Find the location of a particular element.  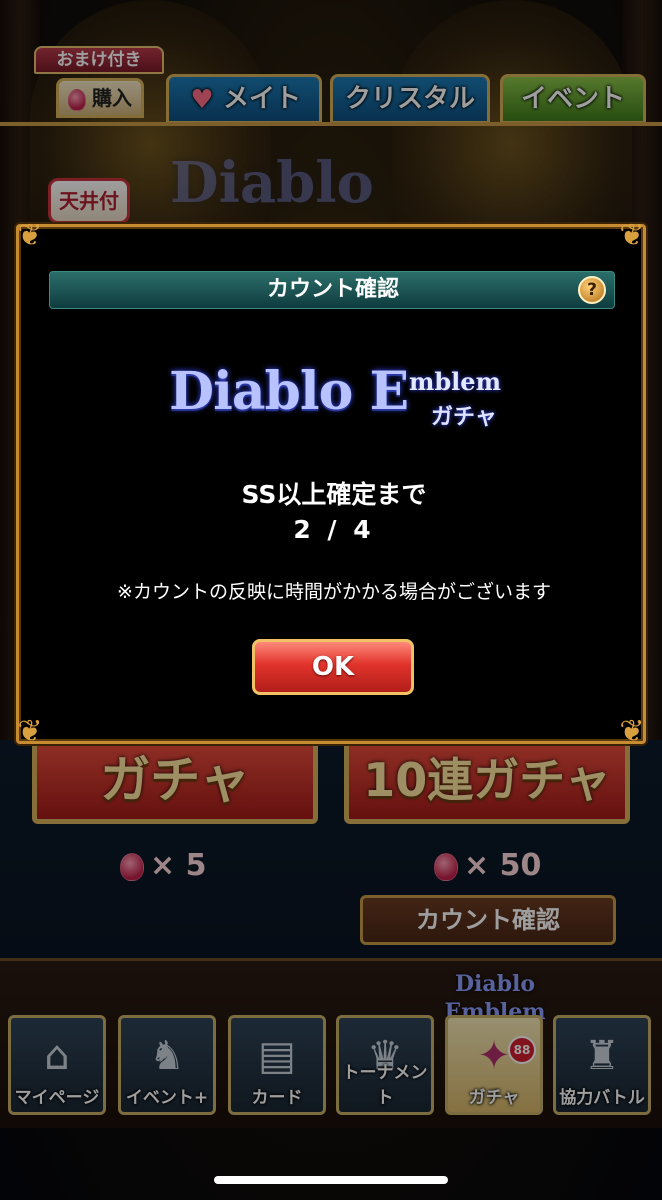

dialog-title: カウント確認 is located at coordinates (332, 289).